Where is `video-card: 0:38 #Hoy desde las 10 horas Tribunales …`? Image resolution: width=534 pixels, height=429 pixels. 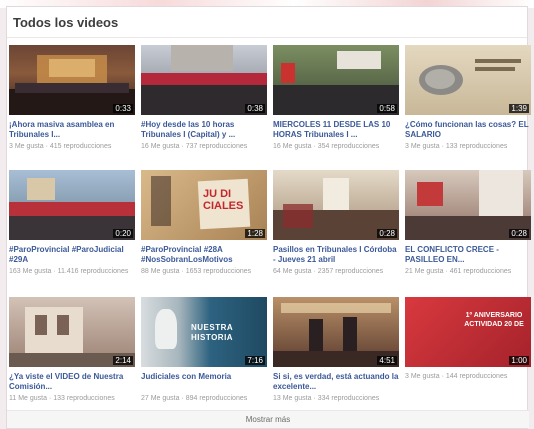 video-card: 0:38 #Hoy desde las 10 horas Tribunales … is located at coordinates (204, 102).